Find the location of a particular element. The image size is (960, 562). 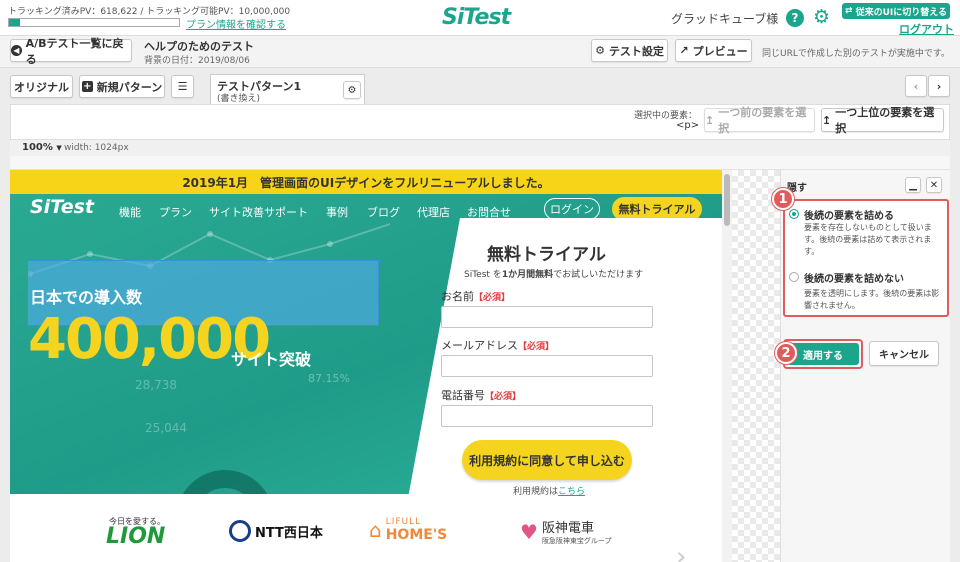

lion-logo: LION is located at coordinates (136, 536).